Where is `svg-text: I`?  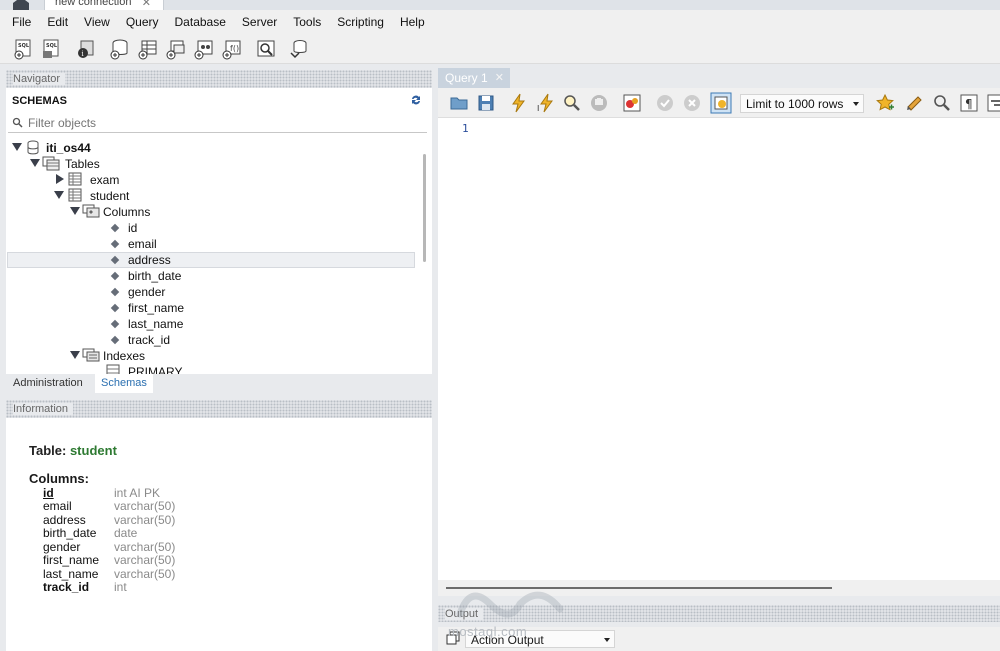 svg-text: I is located at coordinates (538, 108).